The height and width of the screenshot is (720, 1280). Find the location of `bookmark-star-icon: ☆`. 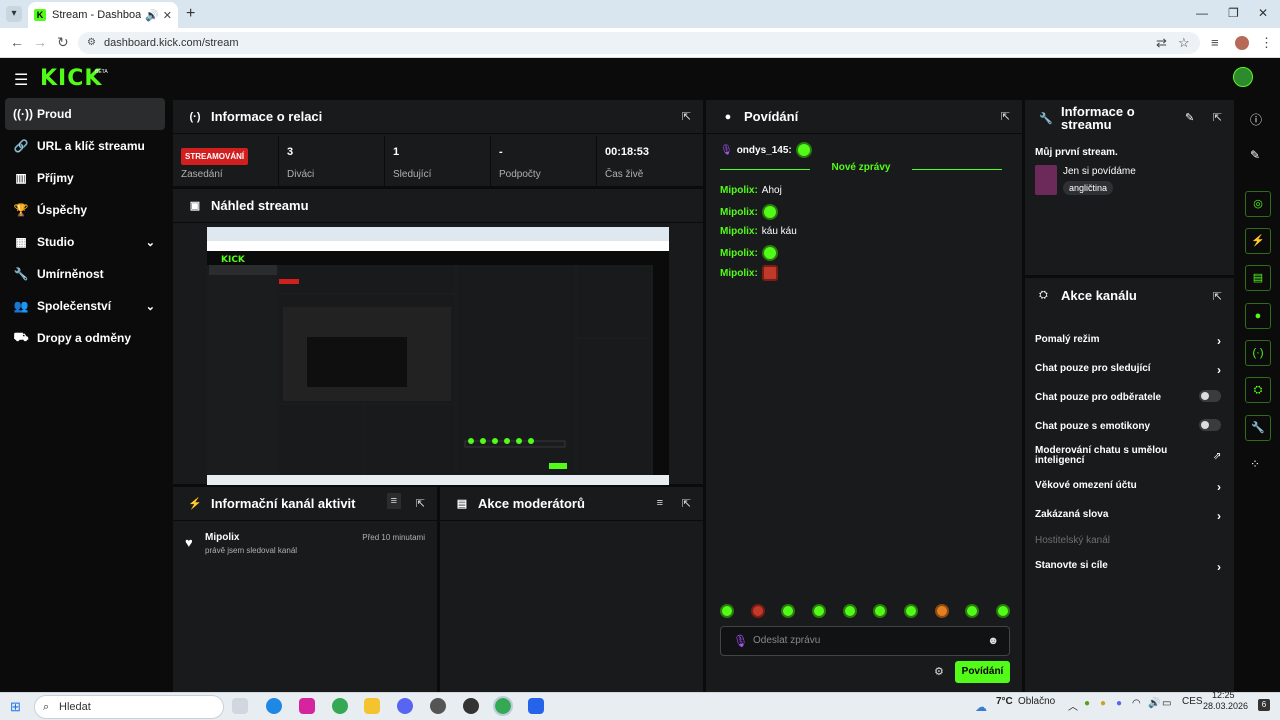

bookmark-star-icon: ☆ is located at coordinates (1184, 43).